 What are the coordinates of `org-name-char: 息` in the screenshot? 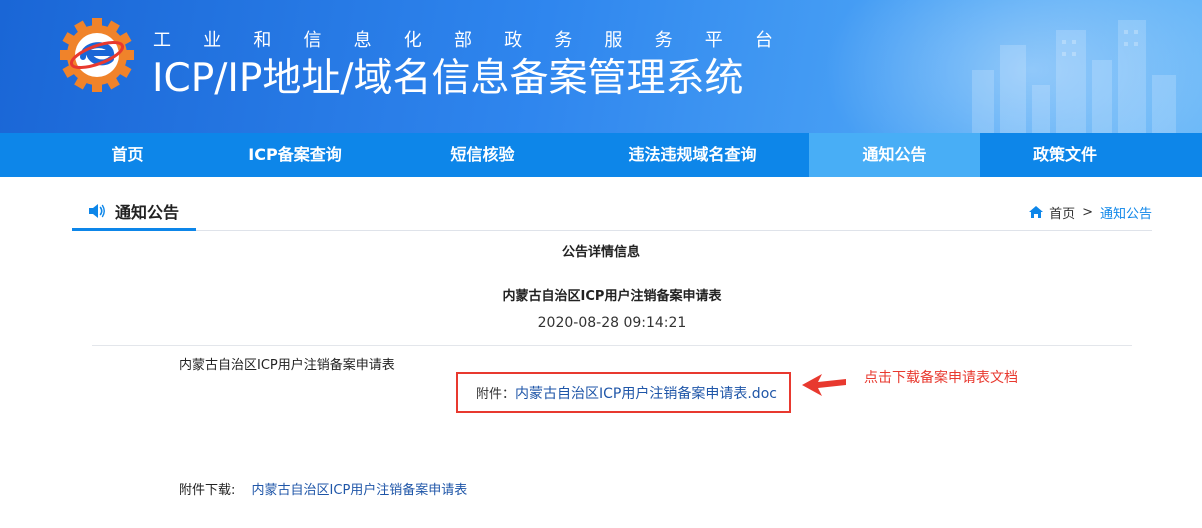 It's located at (362, 40).